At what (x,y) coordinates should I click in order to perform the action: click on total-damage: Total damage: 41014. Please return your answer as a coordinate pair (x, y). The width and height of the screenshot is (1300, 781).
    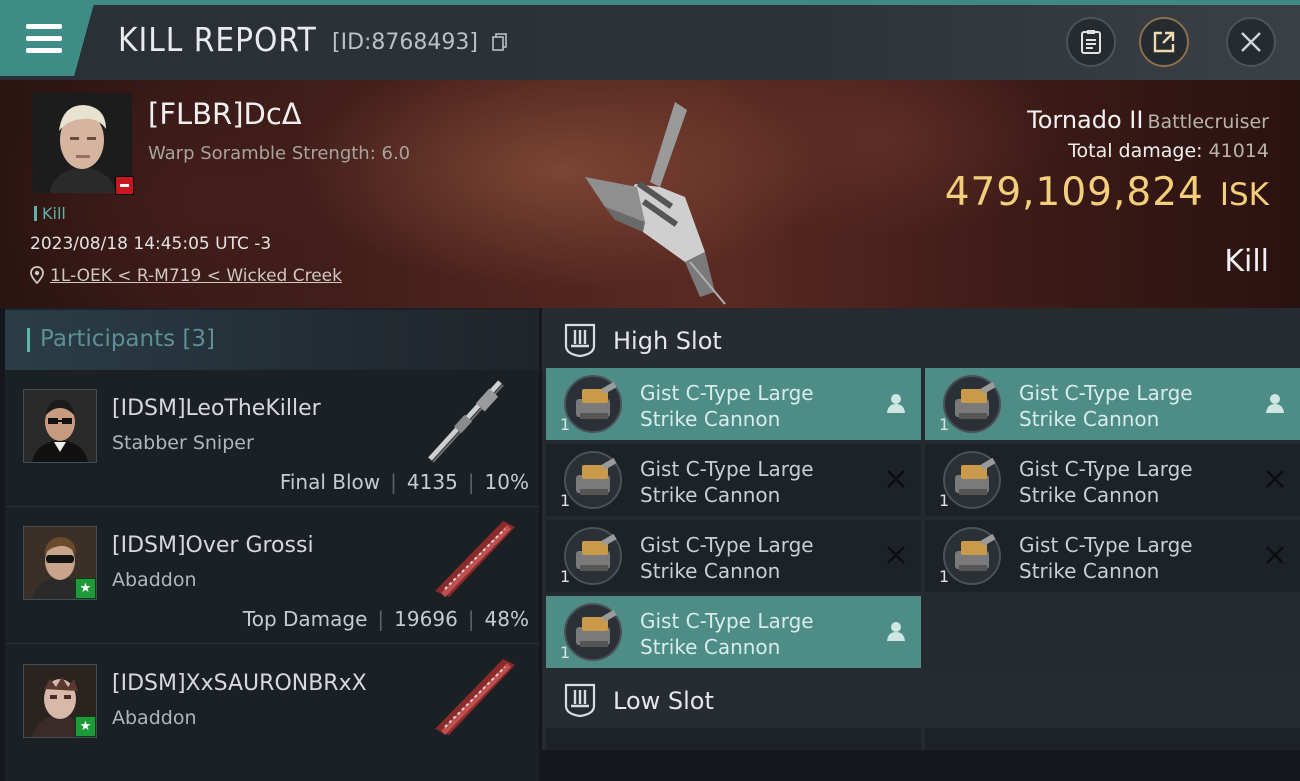
    Looking at the image, I should click on (1168, 151).